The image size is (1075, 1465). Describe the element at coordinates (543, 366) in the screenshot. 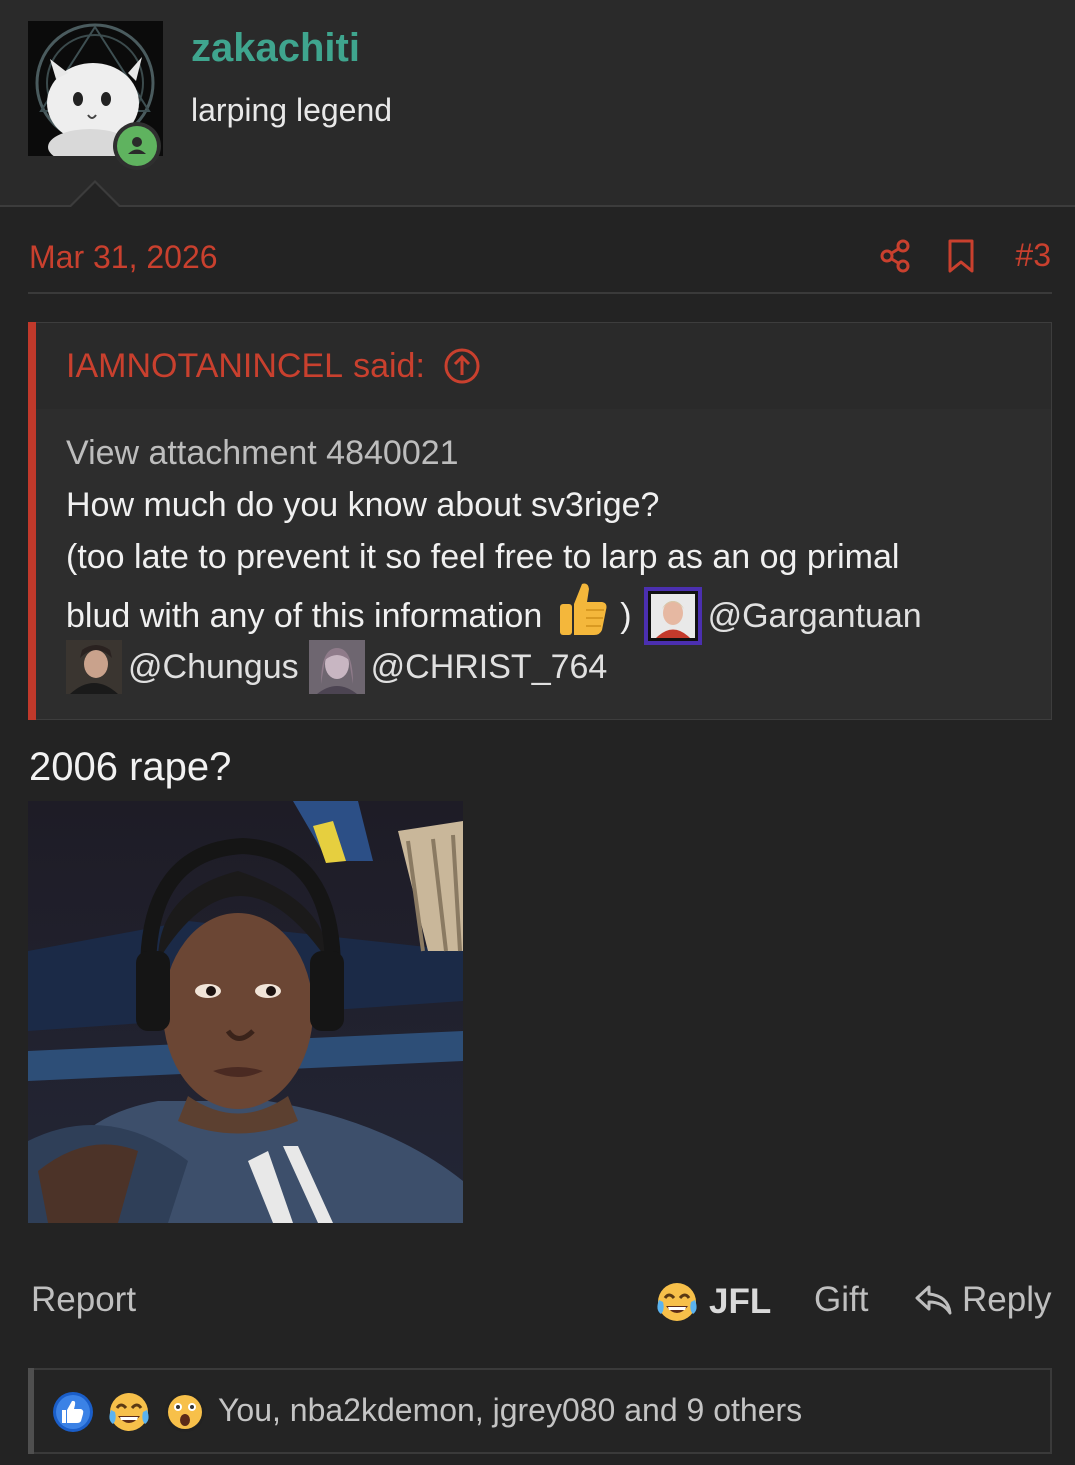

I see `quote-header: IAMNOTANINCEL said:` at that location.